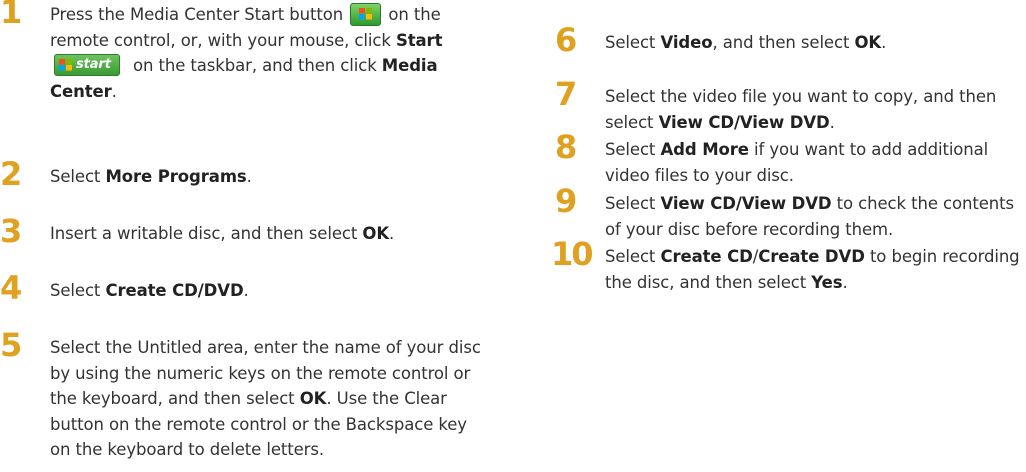 The width and height of the screenshot is (1026, 472). Describe the element at coordinates (11, 231) in the screenshot. I see `step-number: 3` at that location.